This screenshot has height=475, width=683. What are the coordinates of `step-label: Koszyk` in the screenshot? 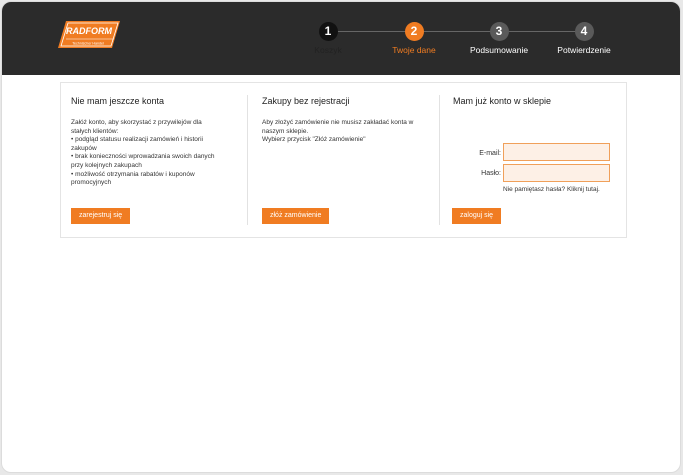 It's located at (328, 50).